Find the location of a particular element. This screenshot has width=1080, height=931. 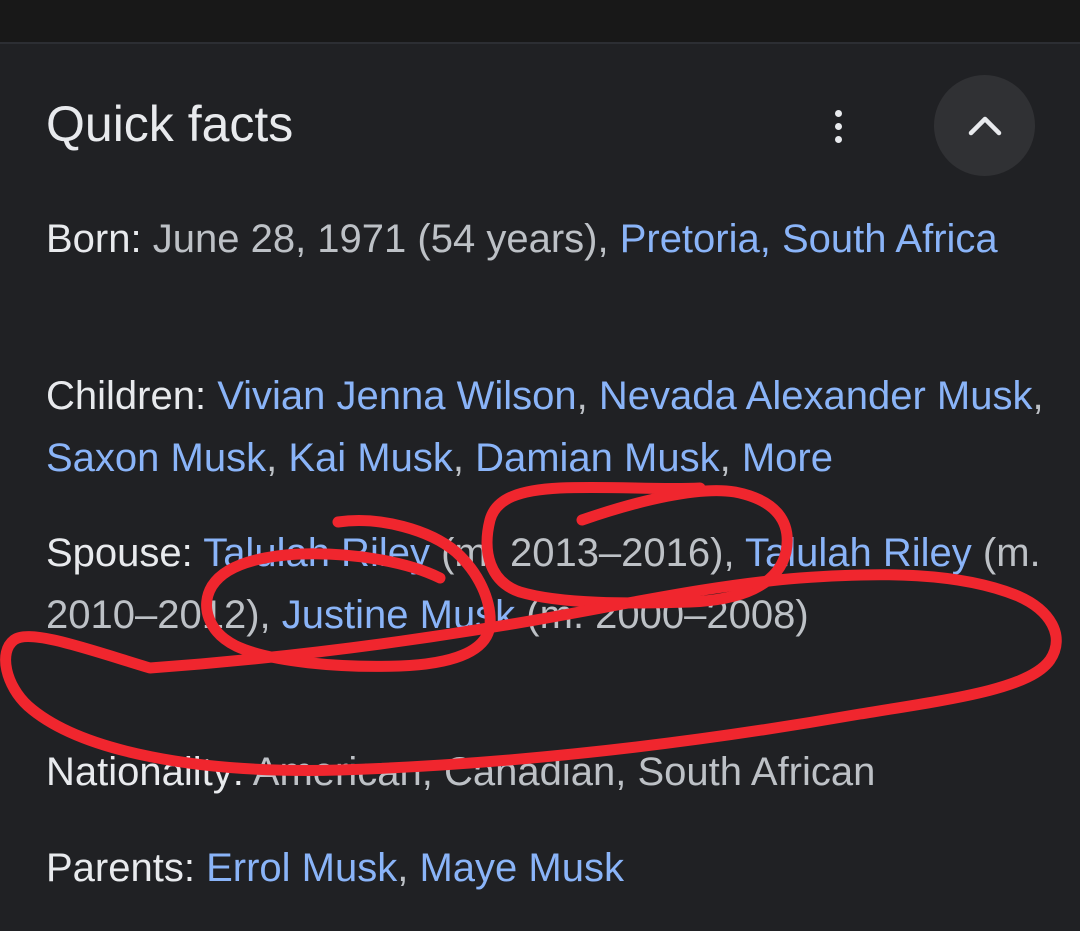

fact-label-text: Nationality is located at coordinates (139, 772).